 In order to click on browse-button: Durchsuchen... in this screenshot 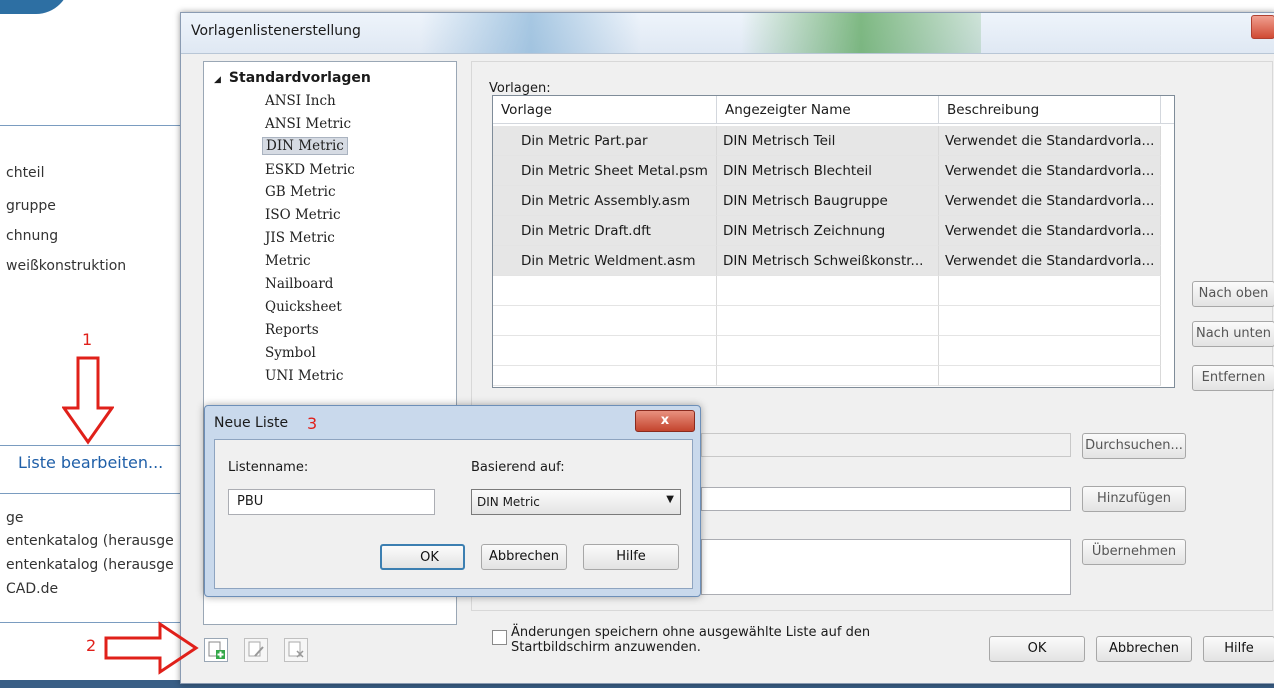, I will do `click(1134, 446)`.